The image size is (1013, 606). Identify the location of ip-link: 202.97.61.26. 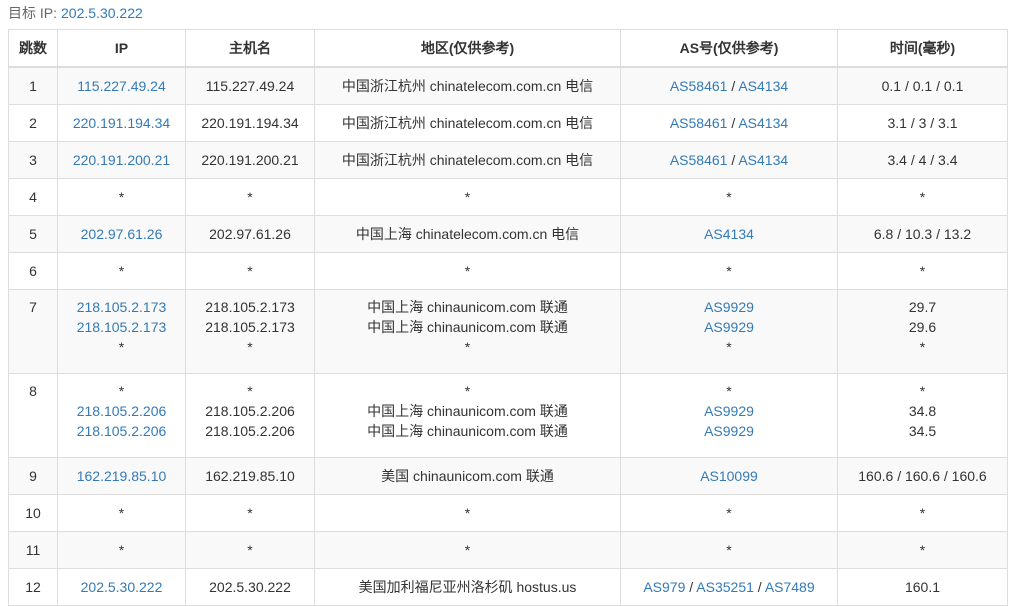
(122, 234).